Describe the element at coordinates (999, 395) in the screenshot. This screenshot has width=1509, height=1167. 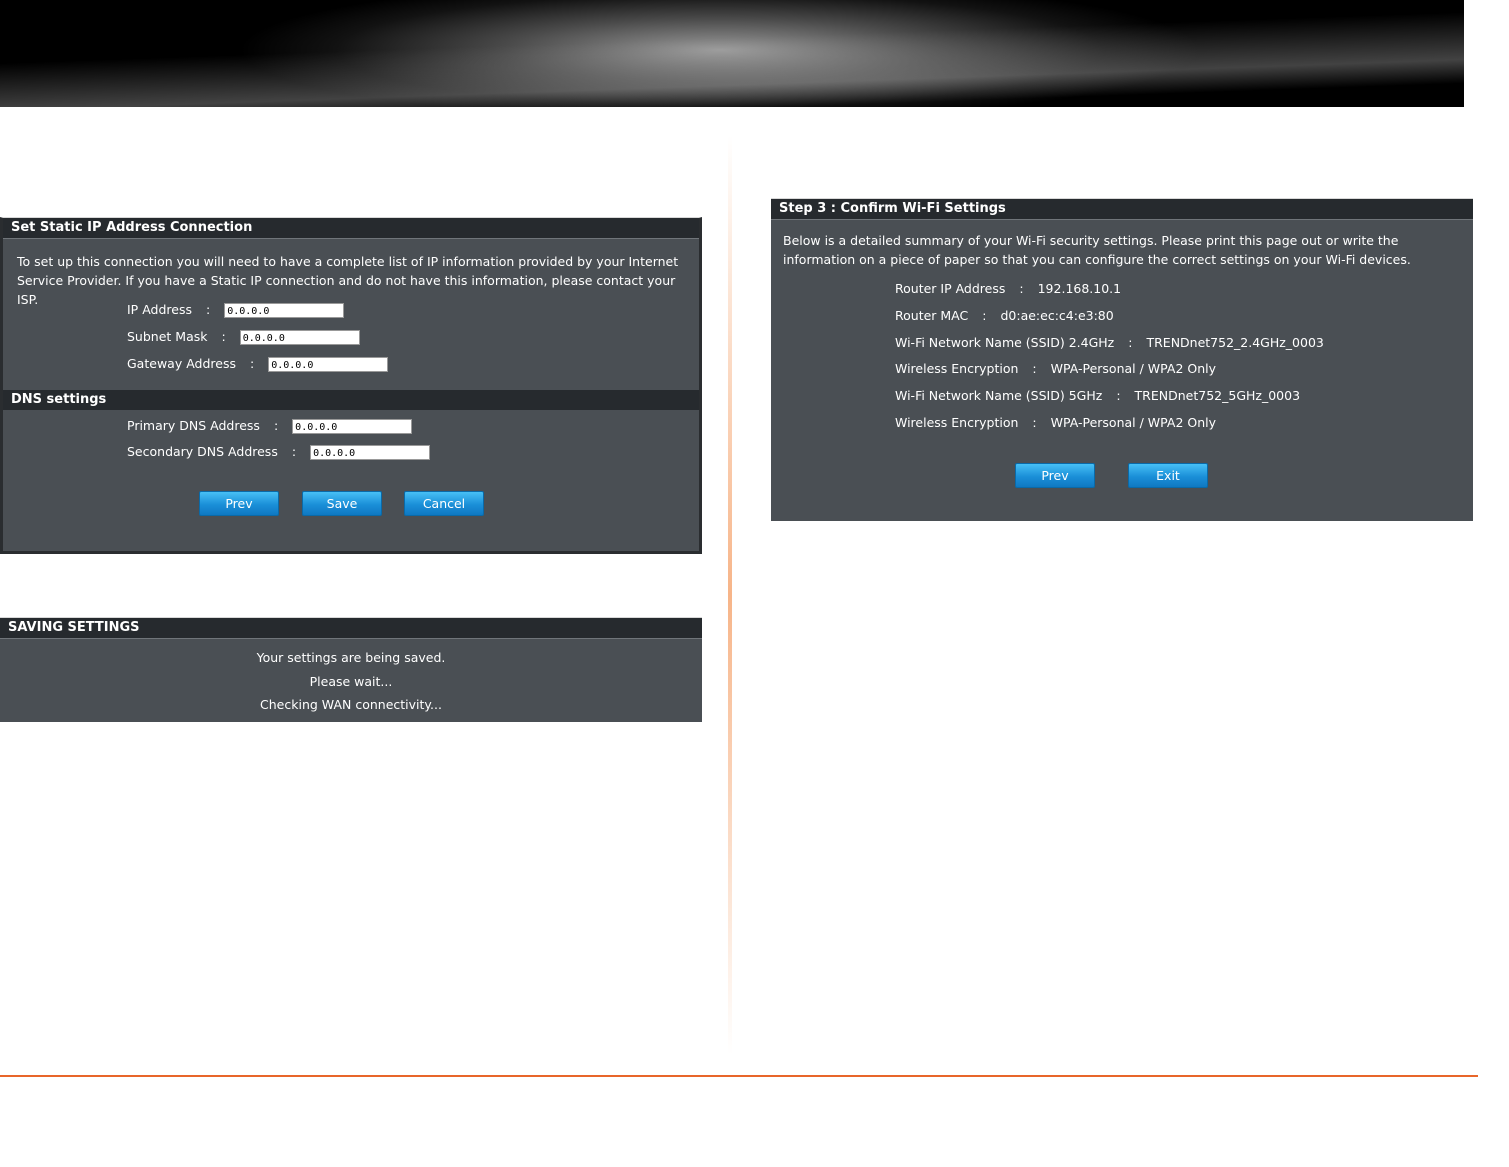
I see `summary-label: Wi-Fi Network Name (SSID) 5GHz` at that location.